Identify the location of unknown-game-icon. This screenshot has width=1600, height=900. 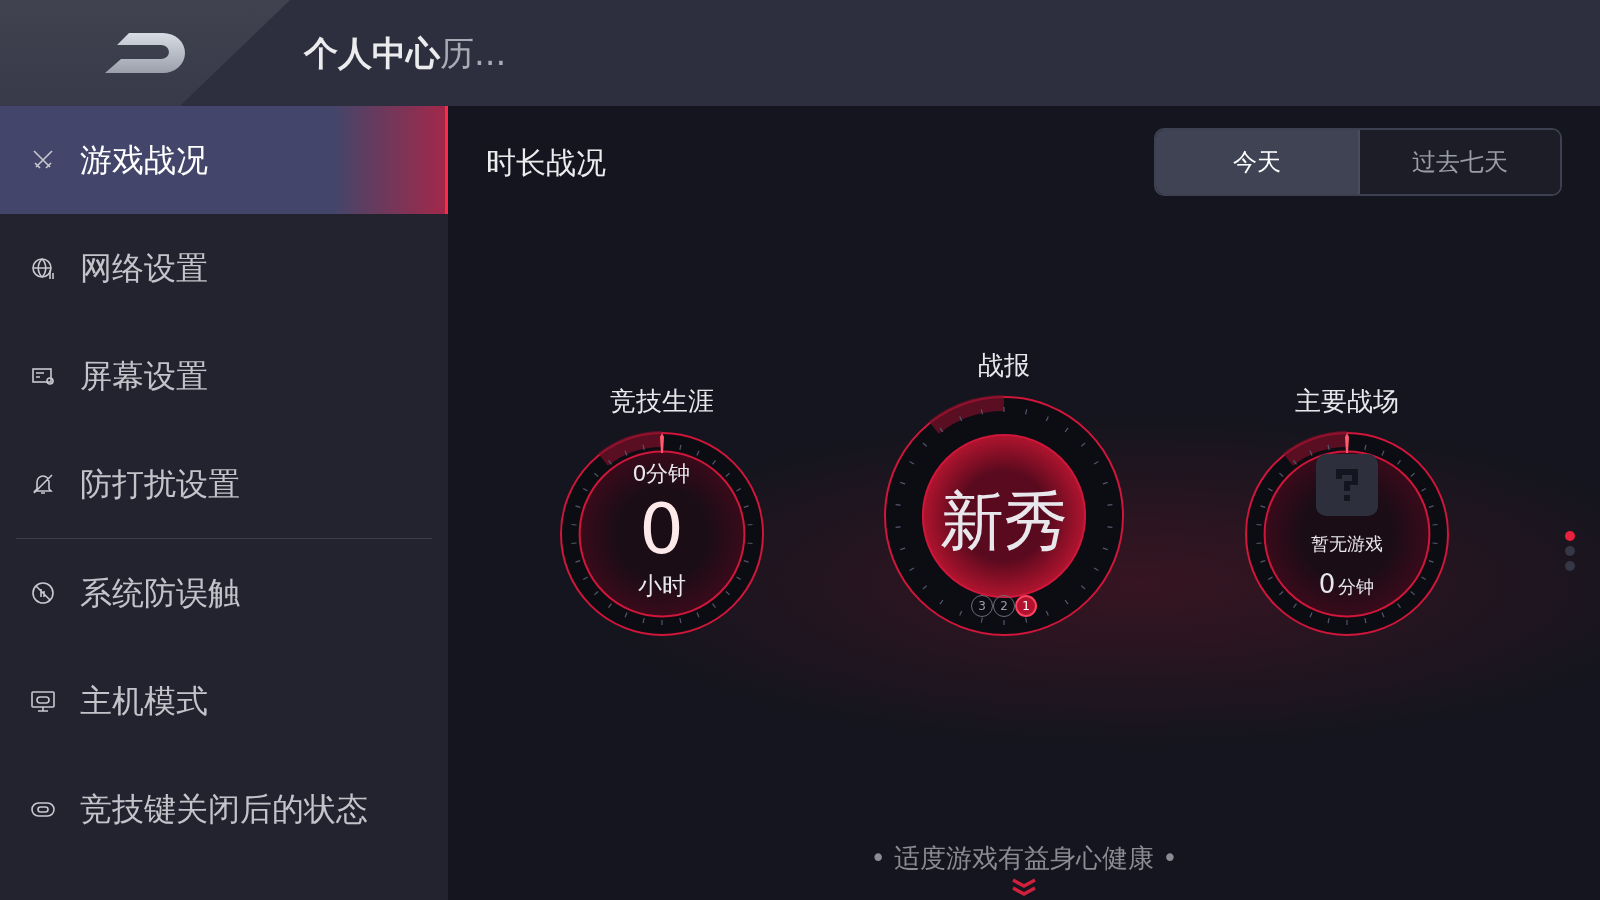
(1346, 485).